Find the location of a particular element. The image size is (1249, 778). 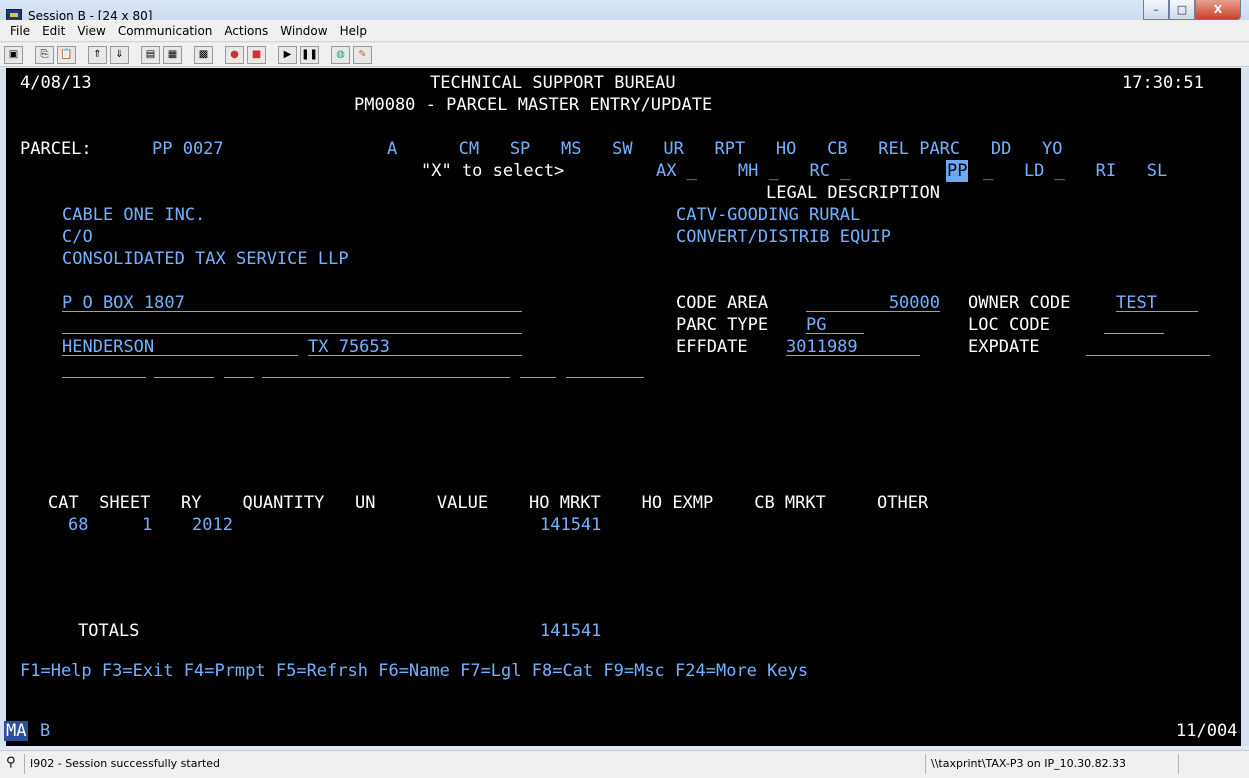

stop-icon: ■ is located at coordinates (256, 54).